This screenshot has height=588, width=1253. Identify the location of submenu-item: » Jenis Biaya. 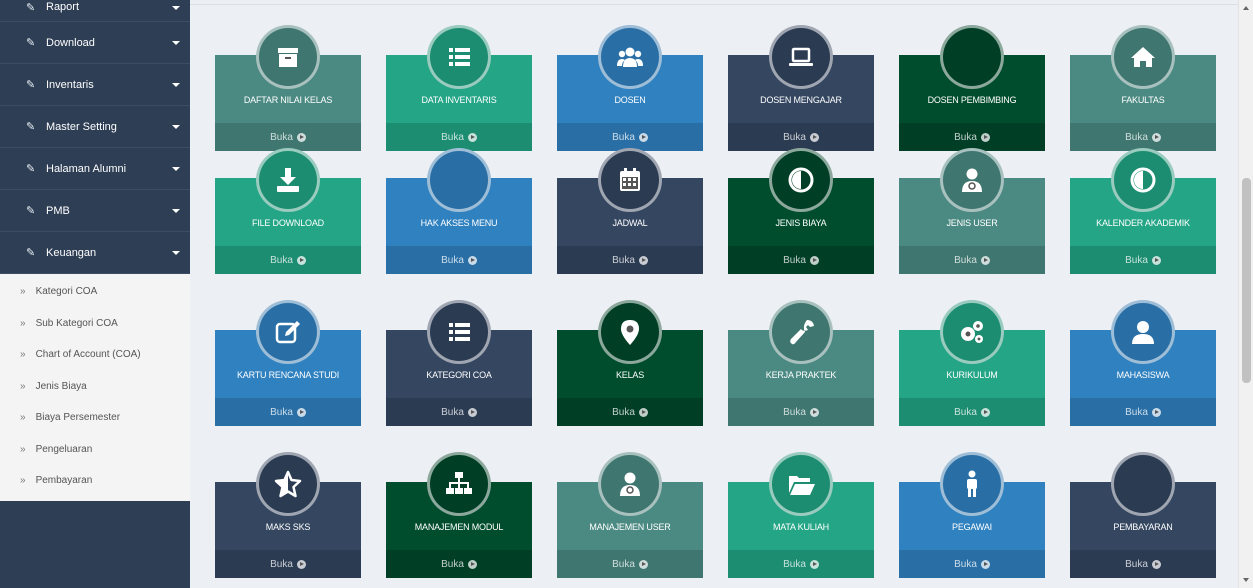
(95, 387).